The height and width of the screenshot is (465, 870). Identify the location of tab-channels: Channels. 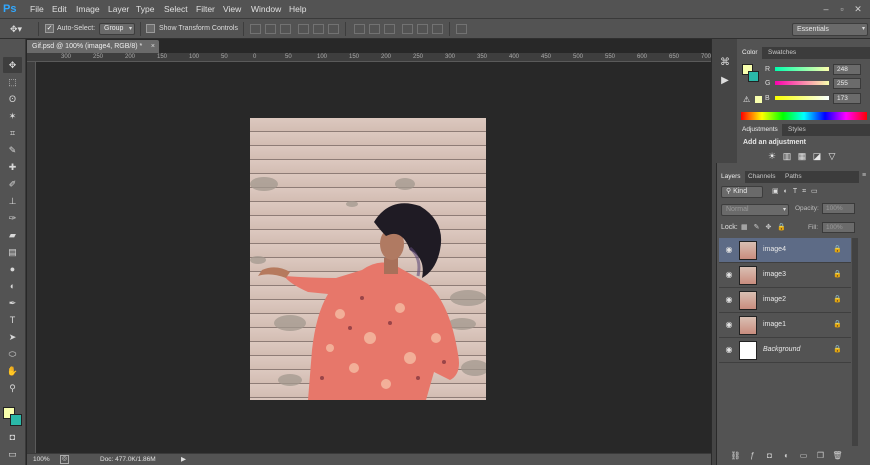
(761, 177).